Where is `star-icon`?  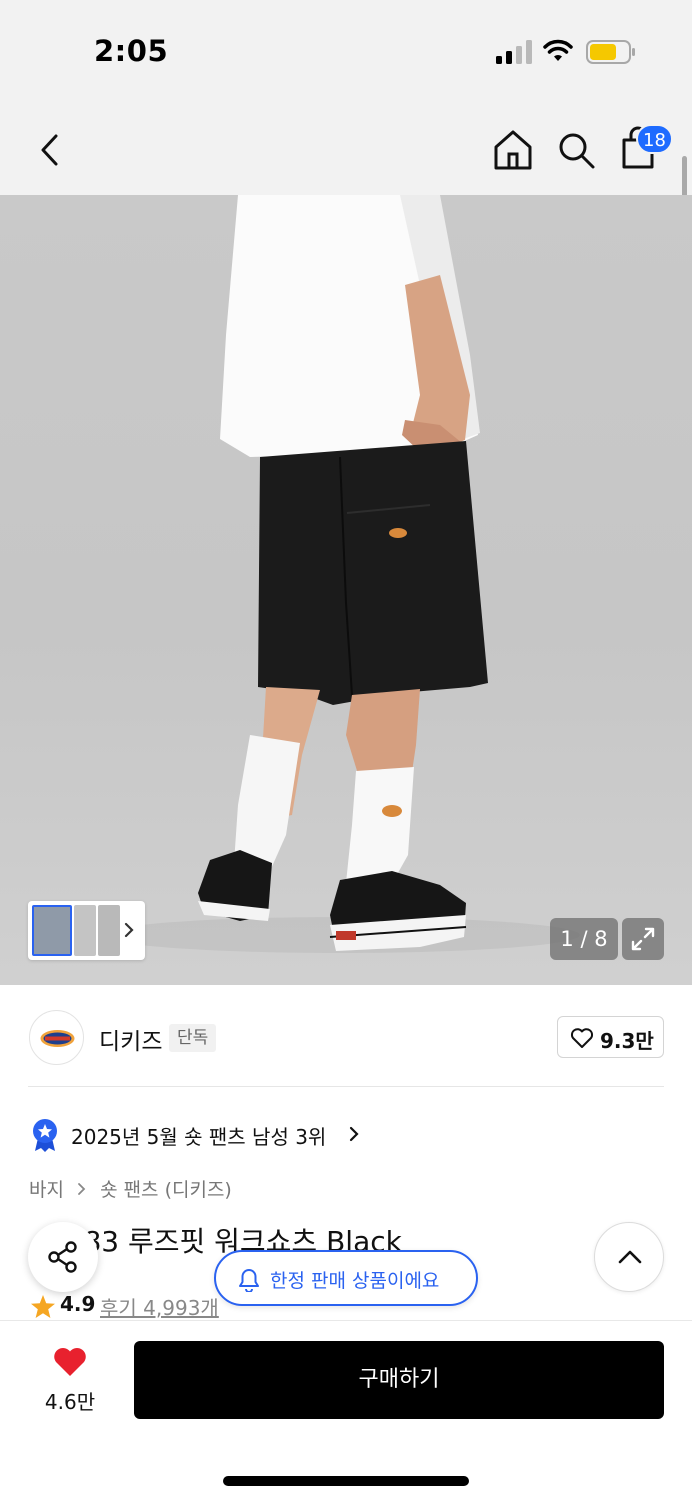 star-icon is located at coordinates (43, 1306).